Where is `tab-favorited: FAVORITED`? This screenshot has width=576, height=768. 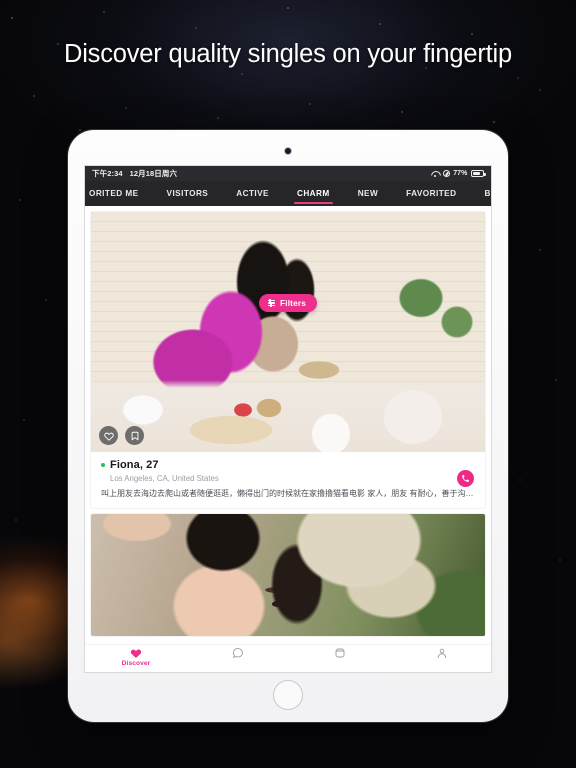
tab-favorited: FAVORITED is located at coordinates (431, 193).